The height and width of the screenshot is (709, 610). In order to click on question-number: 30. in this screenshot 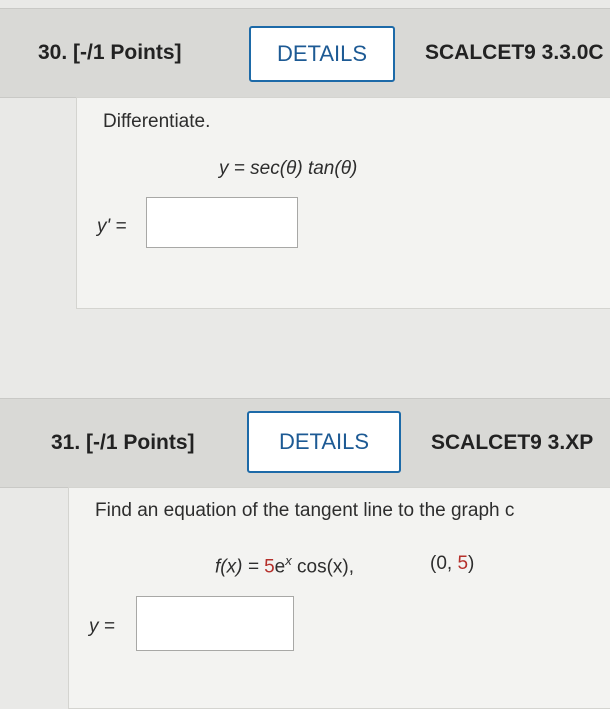, I will do `click(53, 52)`.